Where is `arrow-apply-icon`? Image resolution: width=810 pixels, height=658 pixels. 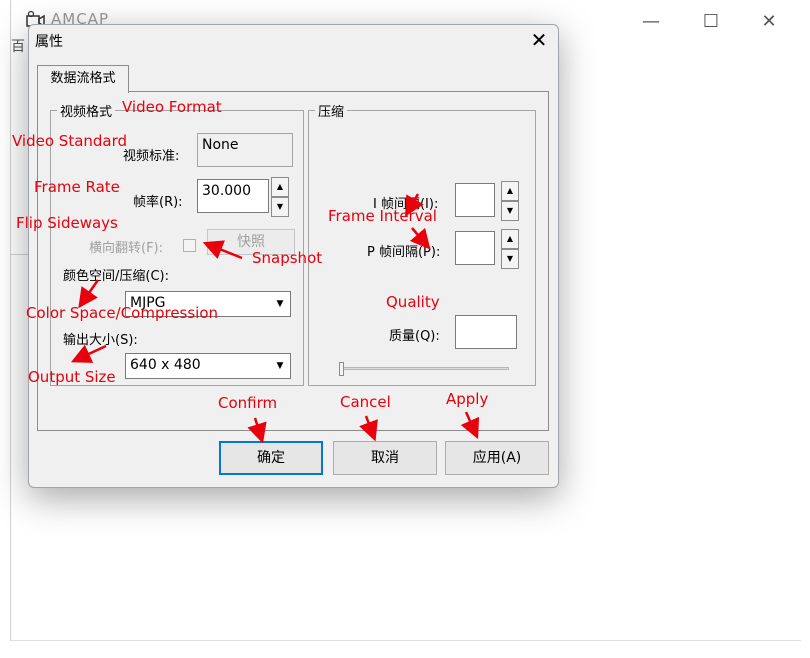 arrow-apply-icon is located at coordinates (470, 425).